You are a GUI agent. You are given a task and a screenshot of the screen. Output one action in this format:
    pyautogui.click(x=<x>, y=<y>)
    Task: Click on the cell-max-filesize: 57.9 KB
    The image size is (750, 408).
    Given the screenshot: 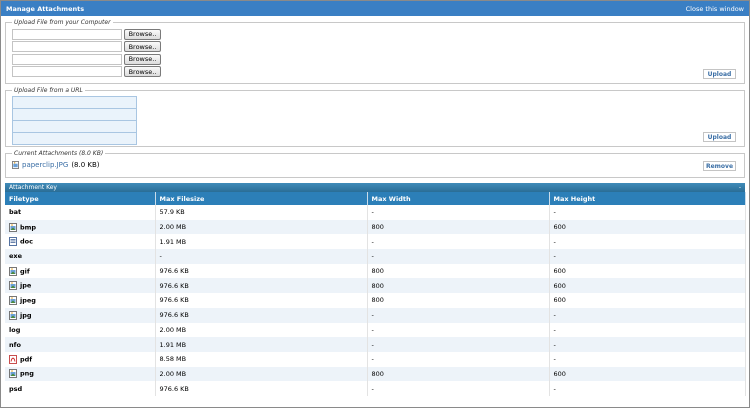 What is the action you would take?
    pyautogui.click(x=261, y=212)
    